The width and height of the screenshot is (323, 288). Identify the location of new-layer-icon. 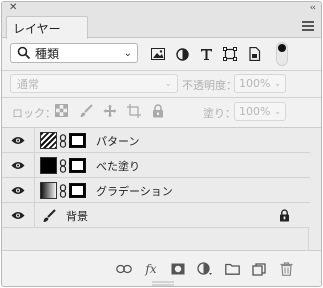
(259, 269).